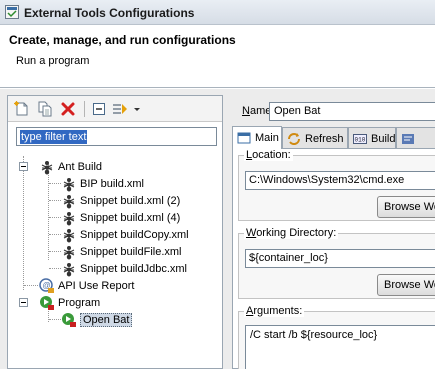 The width and height of the screenshot is (435, 369). I want to click on tree-item-ant-build: Ant Build, so click(70, 166).